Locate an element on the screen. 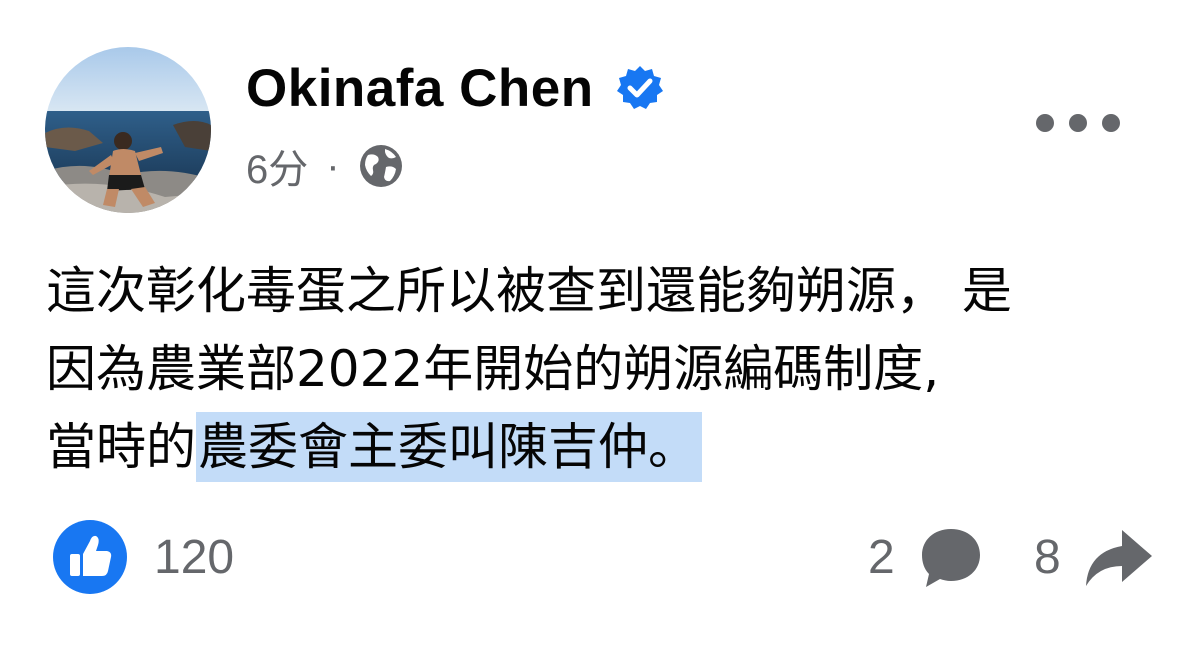  post-meta: 6分 · is located at coordinates (325, 166).